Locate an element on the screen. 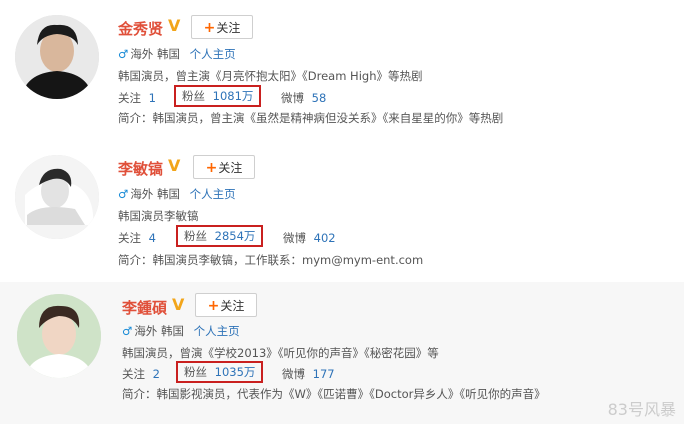  description: 韩国演员，曾主演《月亮怀抱太阳》《Dream High》等热剧 is located at coordinates (270, 76).